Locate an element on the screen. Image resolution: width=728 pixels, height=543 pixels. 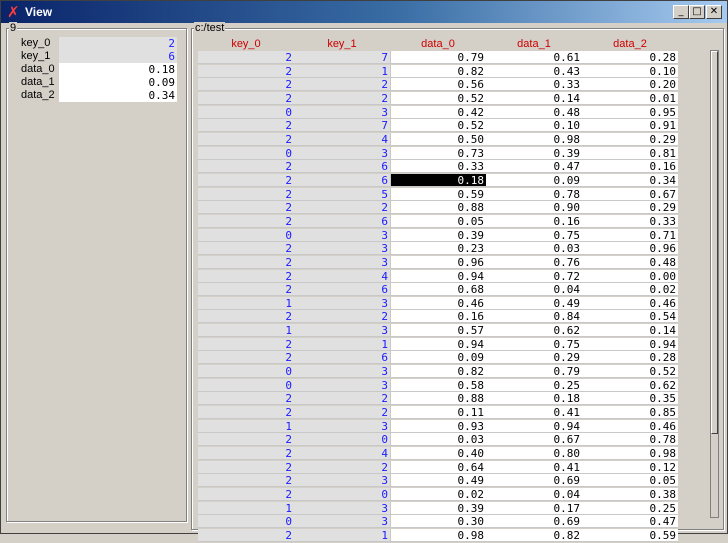
table-cell-data_2: 0.10 is located at coordinates (630, 71).